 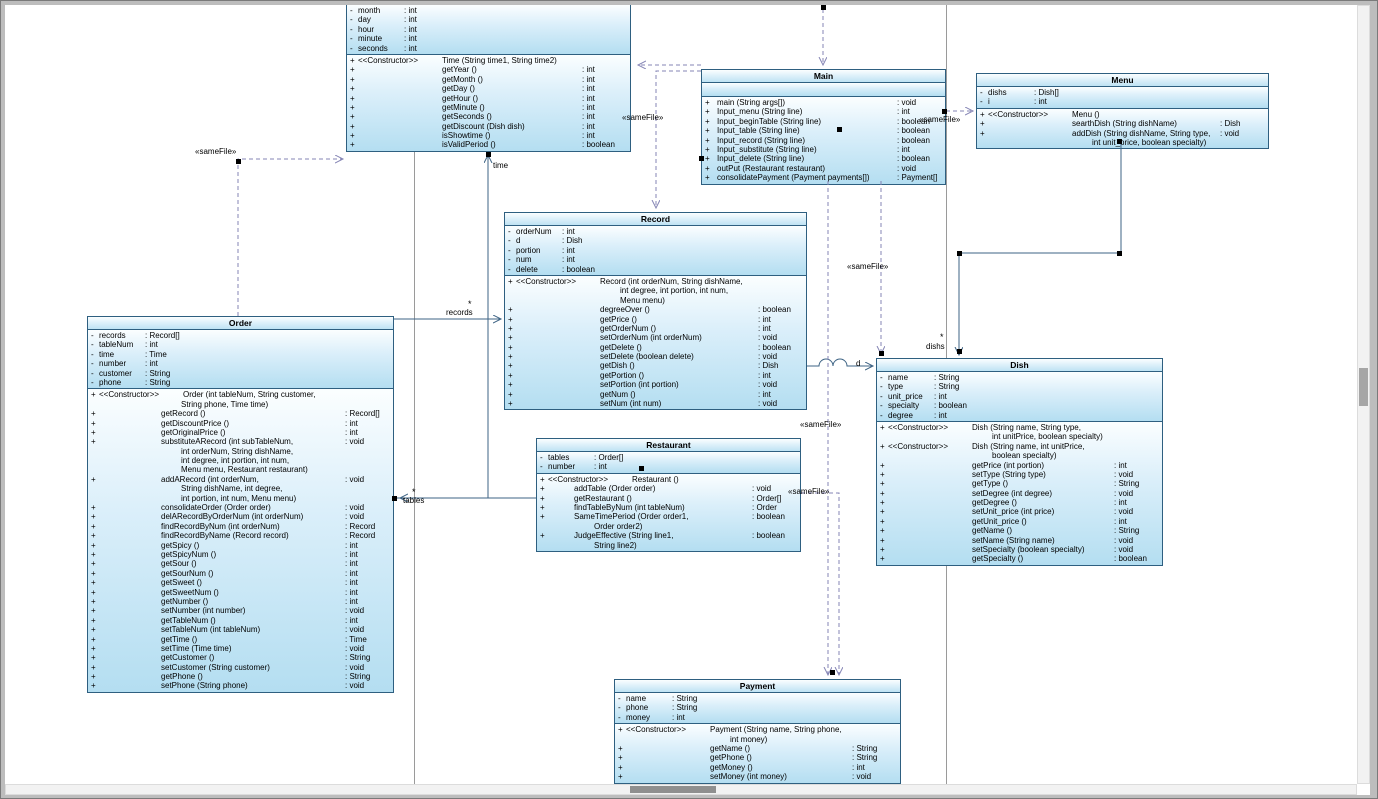 I want to click on vertical-scrollbar, so click(x=1363, y=394).